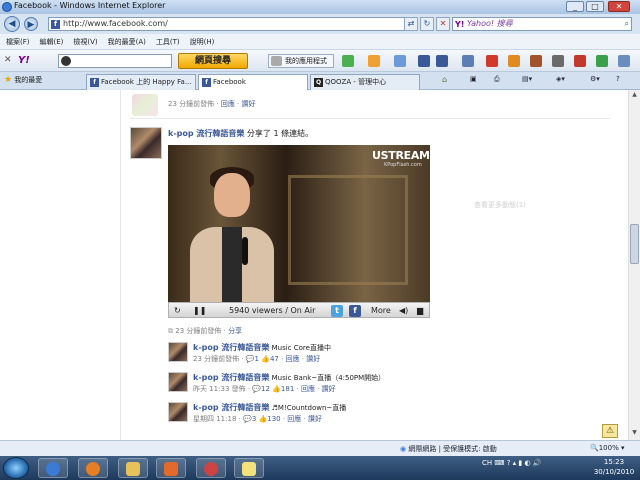  I want to click on taskbar-ie, so click(53, 468).